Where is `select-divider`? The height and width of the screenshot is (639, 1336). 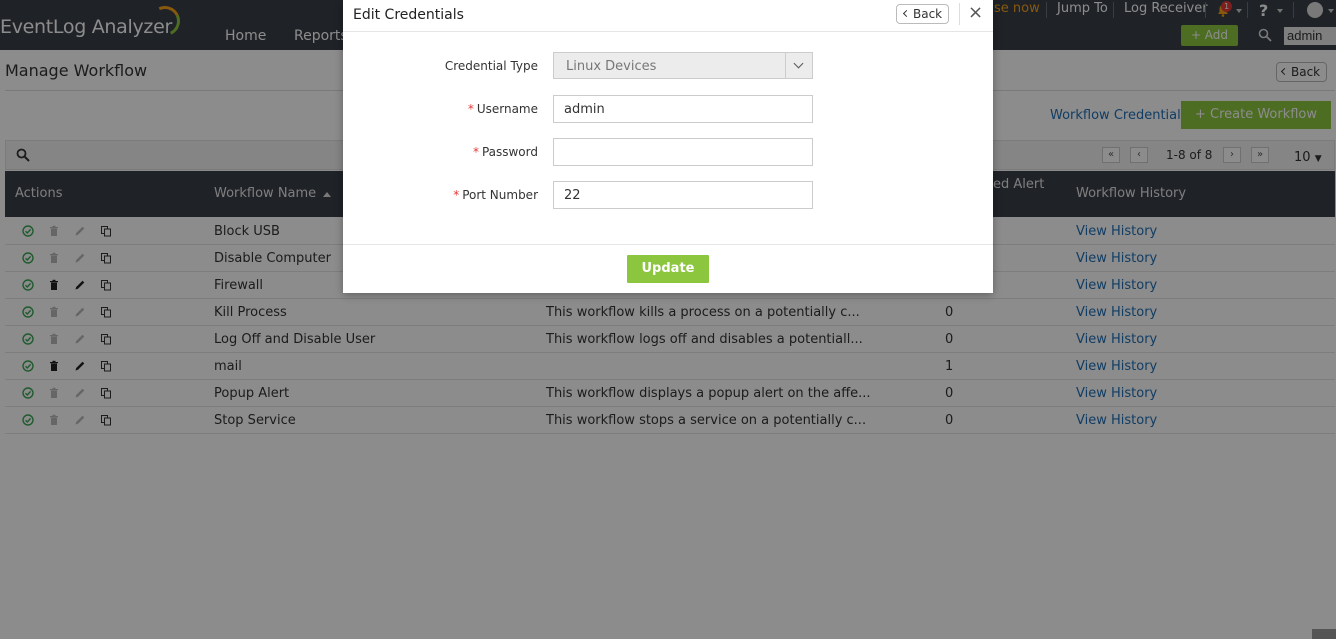 select-divider is located at coordinates (785, 65).